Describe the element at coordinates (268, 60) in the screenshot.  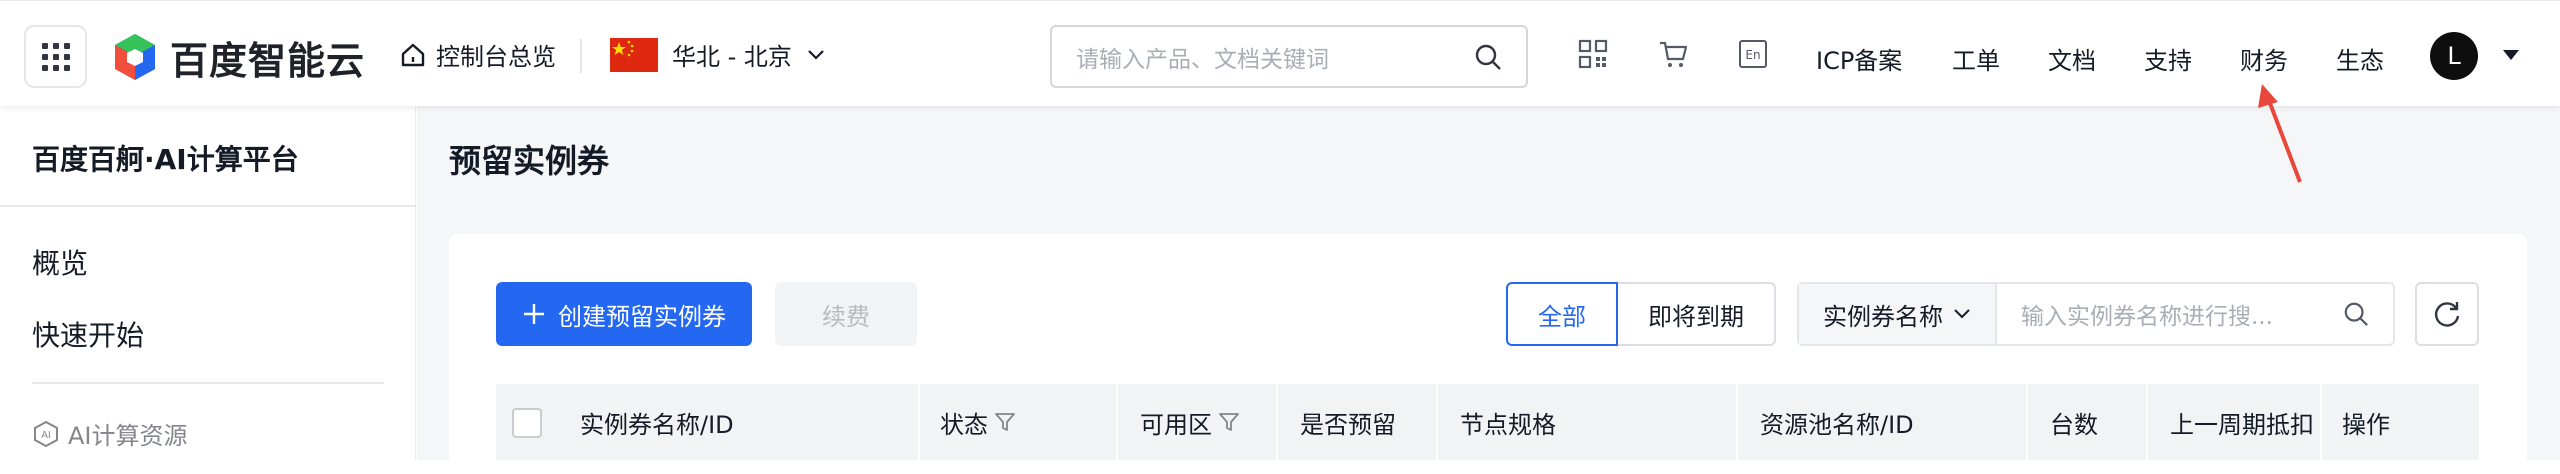
I see `brand-name: 百度智能云` at that location.